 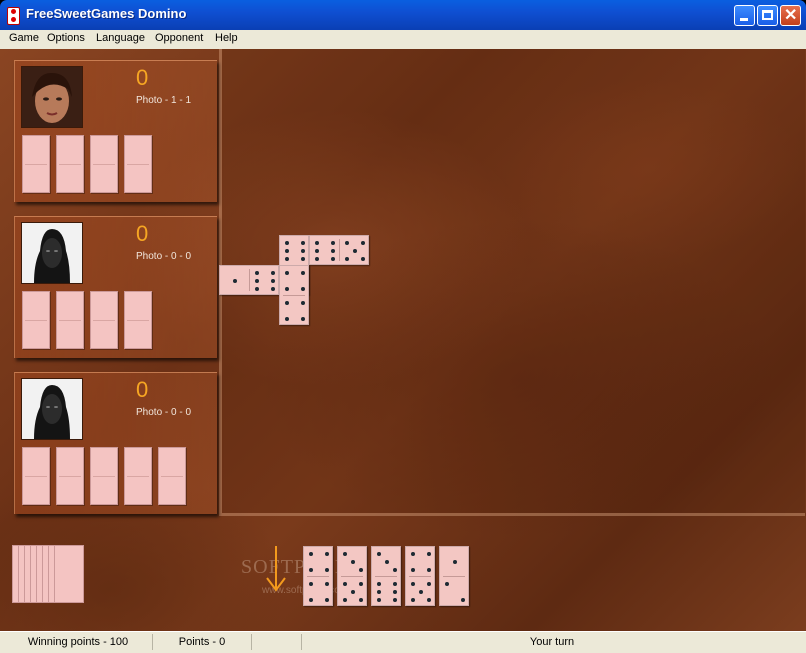 What do you see at coordinates (744, 19) in the screenshot?
I see `minimize-icon` at bounding box center [744, 19].